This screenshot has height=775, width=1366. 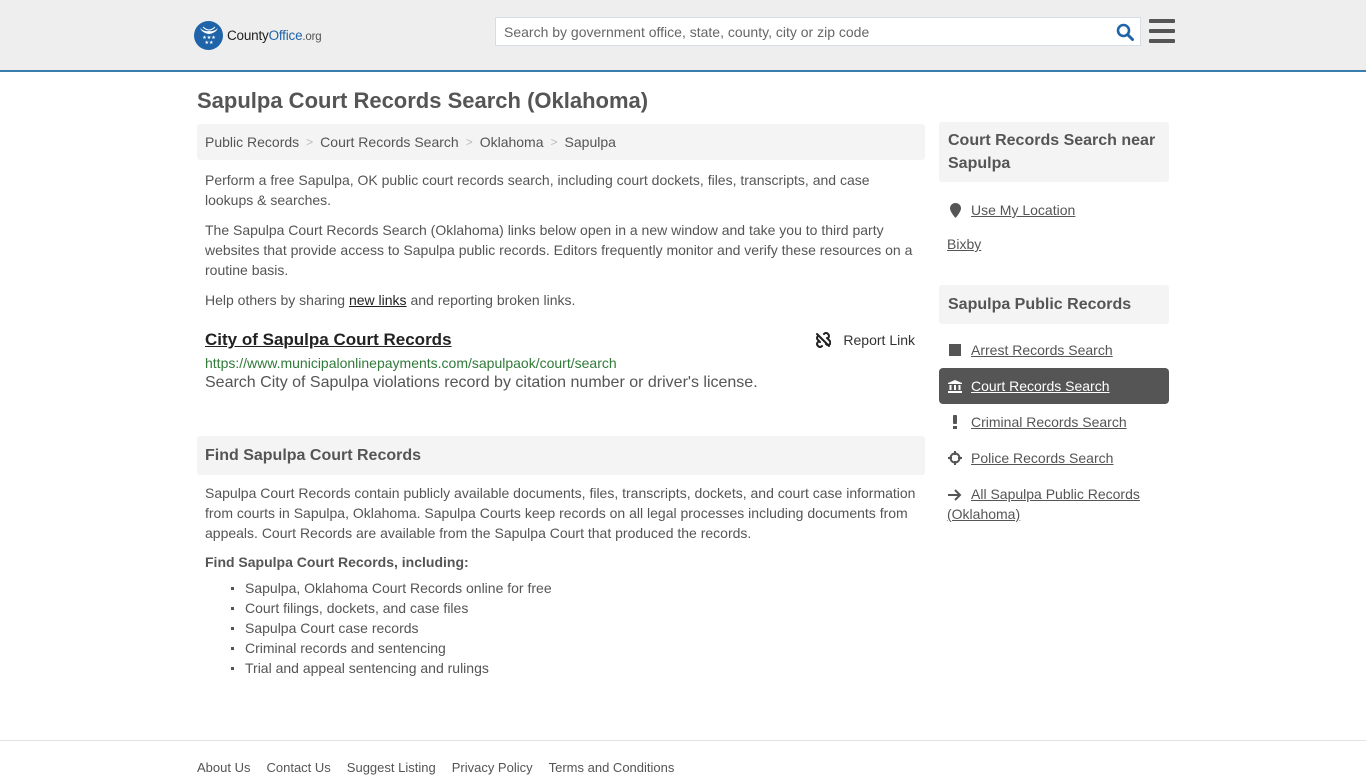 I want to click on exclamation-icon, so click(x=955, y=422).